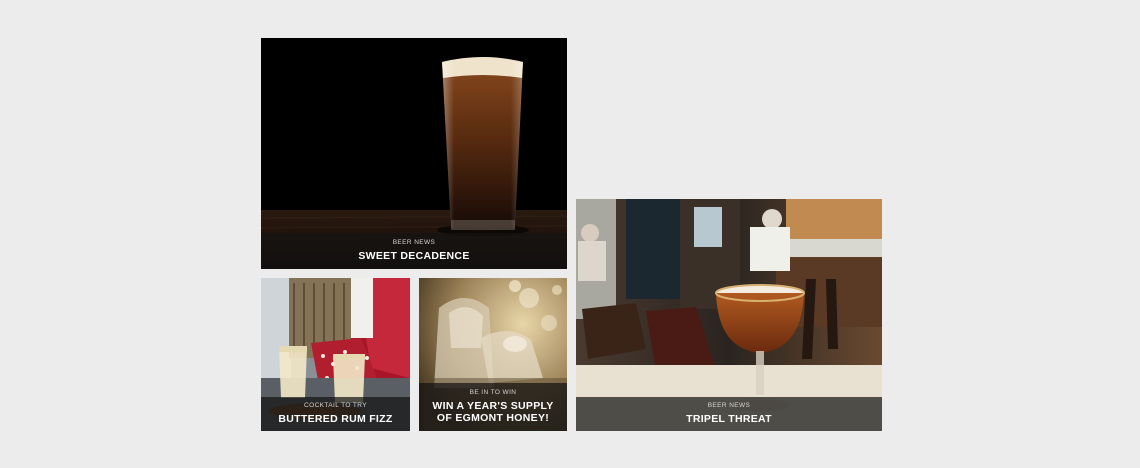  I want to click on article-caption: COCKTAIL TO TRY BUTTERED RUM FIZZ, so click(335, 414).